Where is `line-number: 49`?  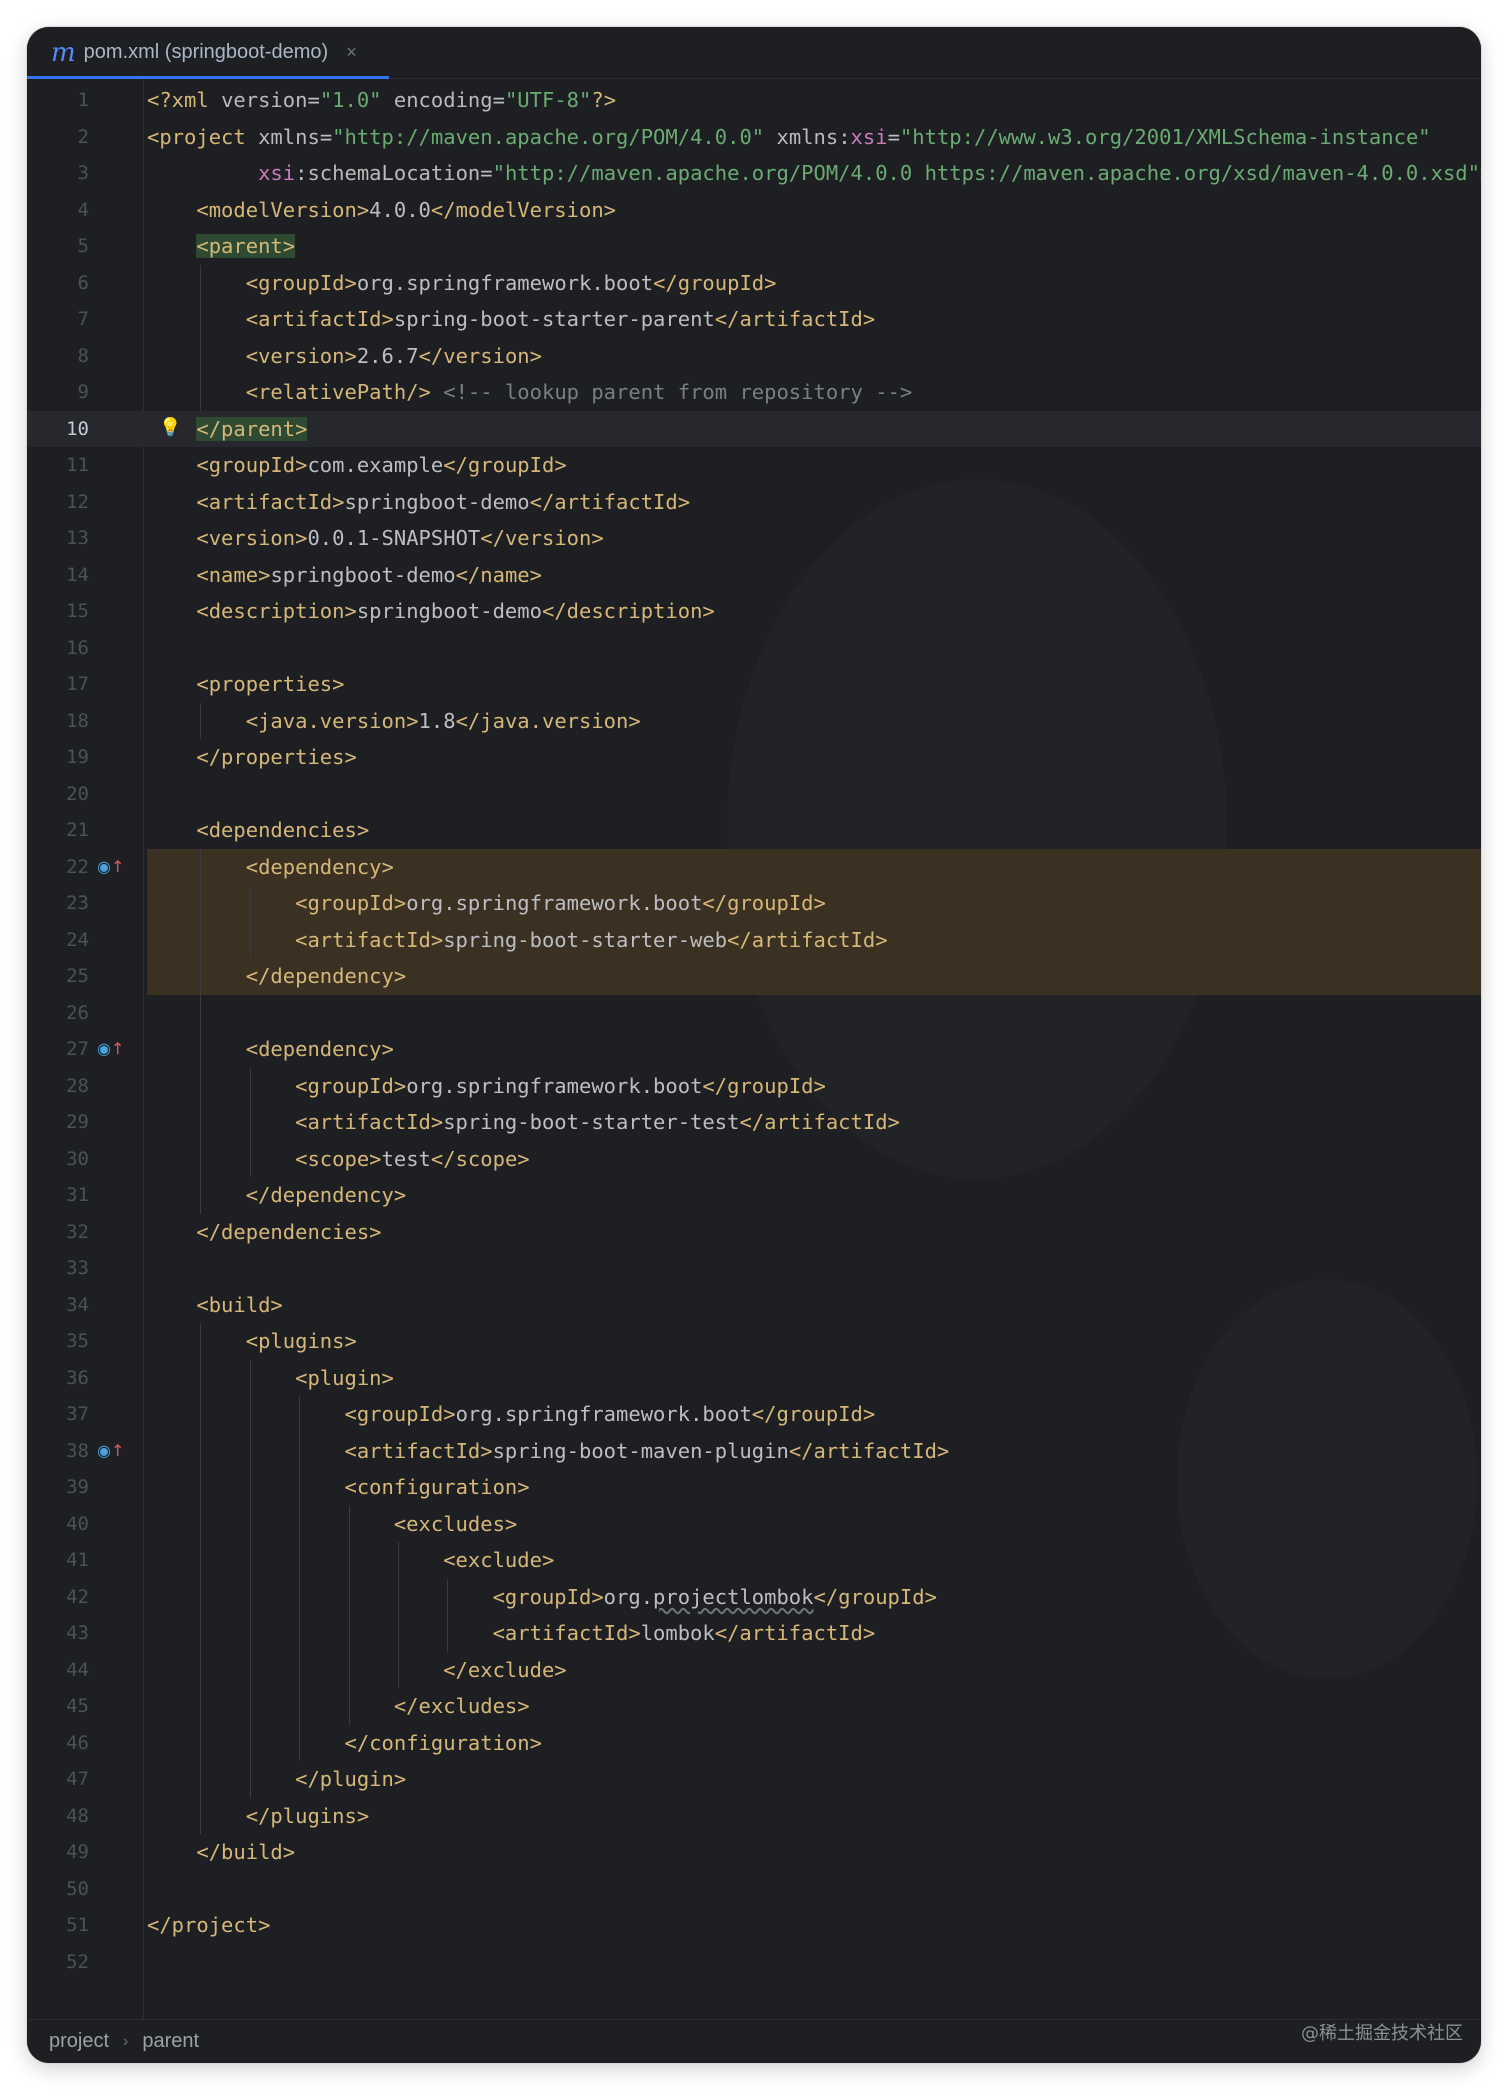
line-number: 49 is located at coordinates (58, 1852).